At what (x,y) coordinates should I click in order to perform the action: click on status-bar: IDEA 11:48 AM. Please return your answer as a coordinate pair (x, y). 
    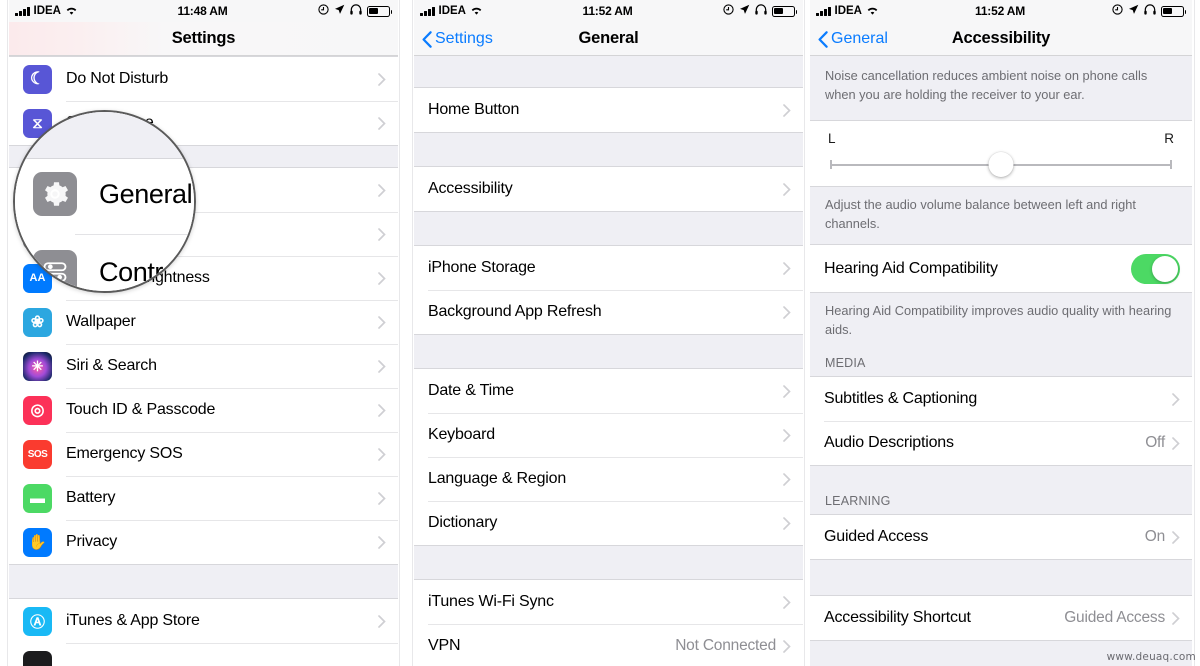
    Looking at the image, I should click on (203, 11).